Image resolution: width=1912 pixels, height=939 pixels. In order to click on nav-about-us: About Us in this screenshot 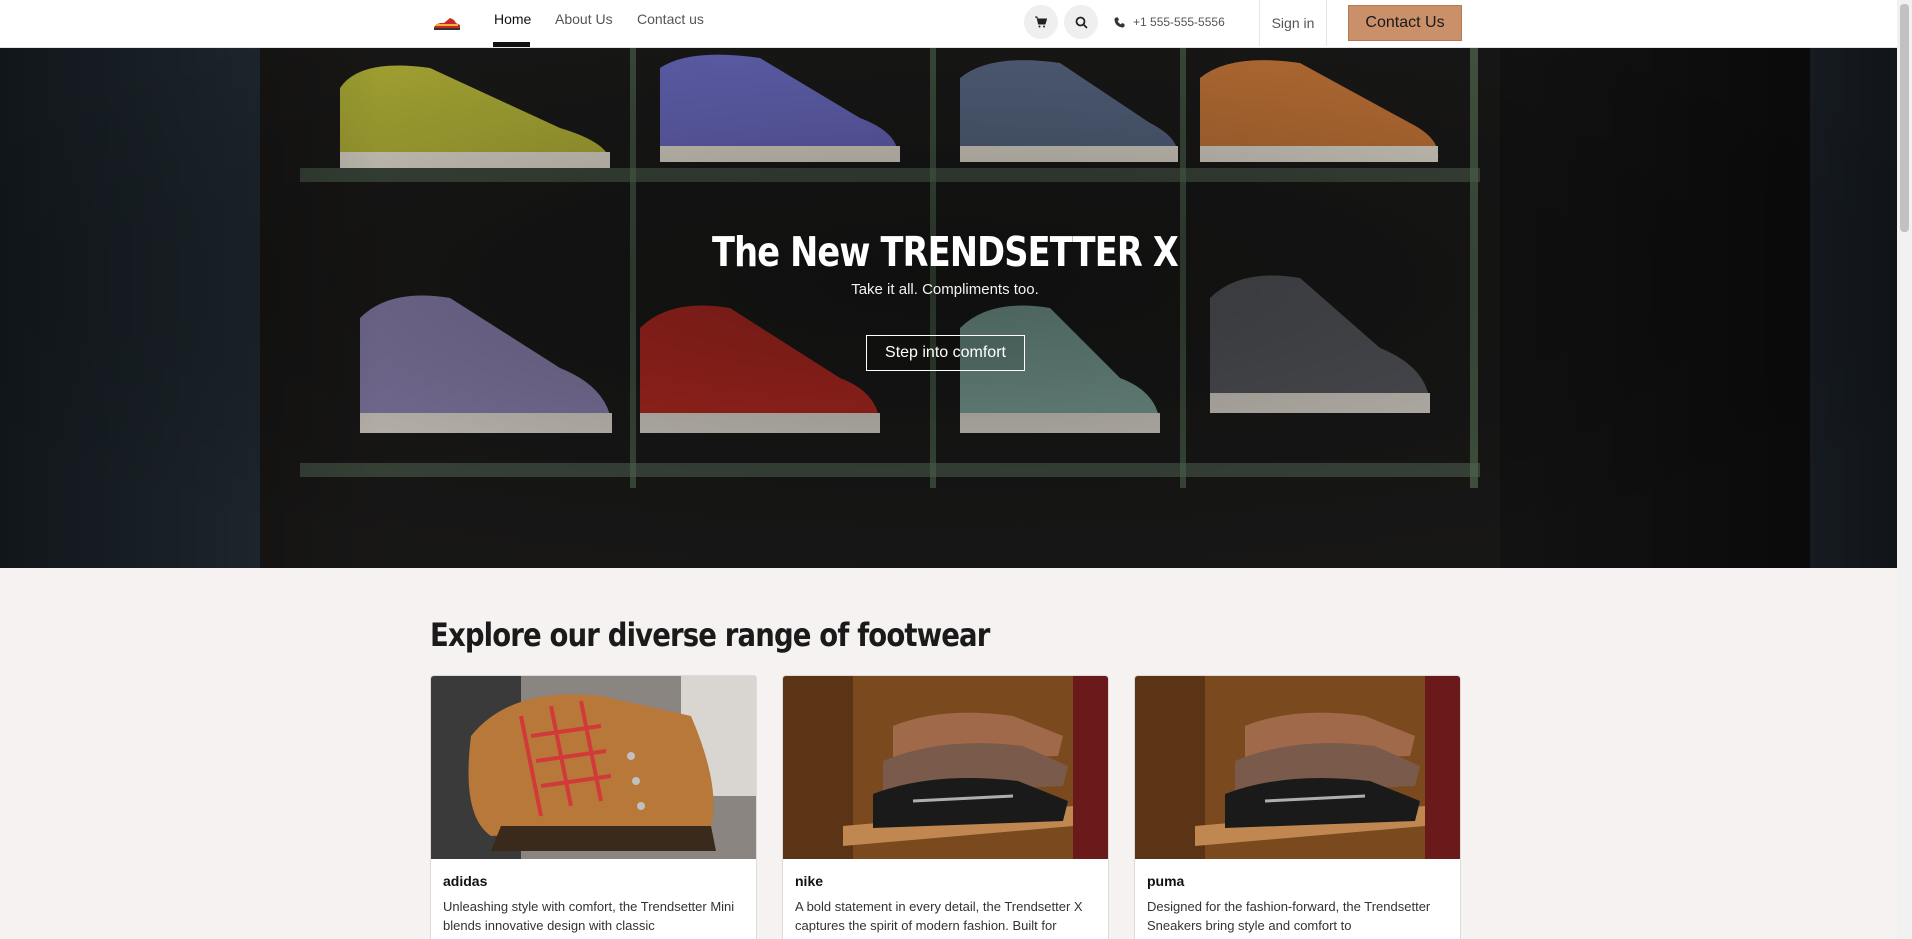, I will do `click(584, 19)`.